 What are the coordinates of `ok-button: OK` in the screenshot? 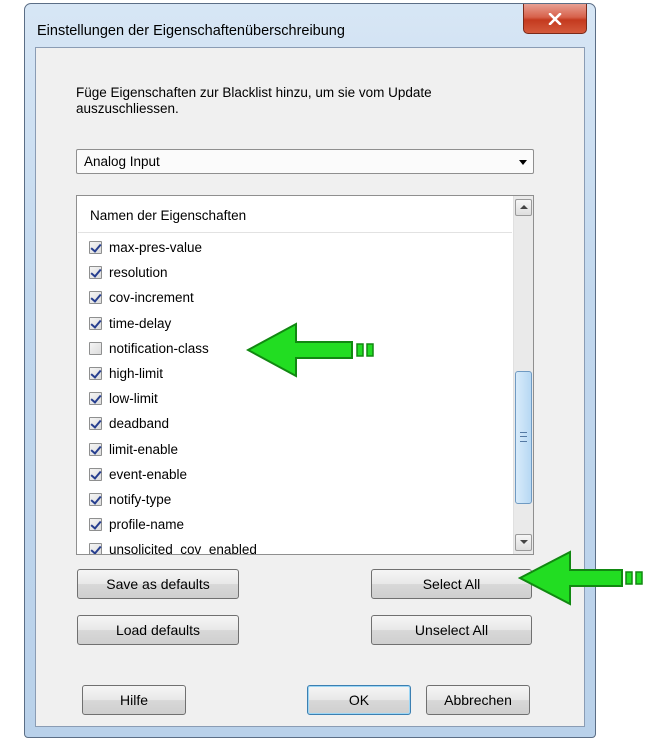 It's located at (359, 700).